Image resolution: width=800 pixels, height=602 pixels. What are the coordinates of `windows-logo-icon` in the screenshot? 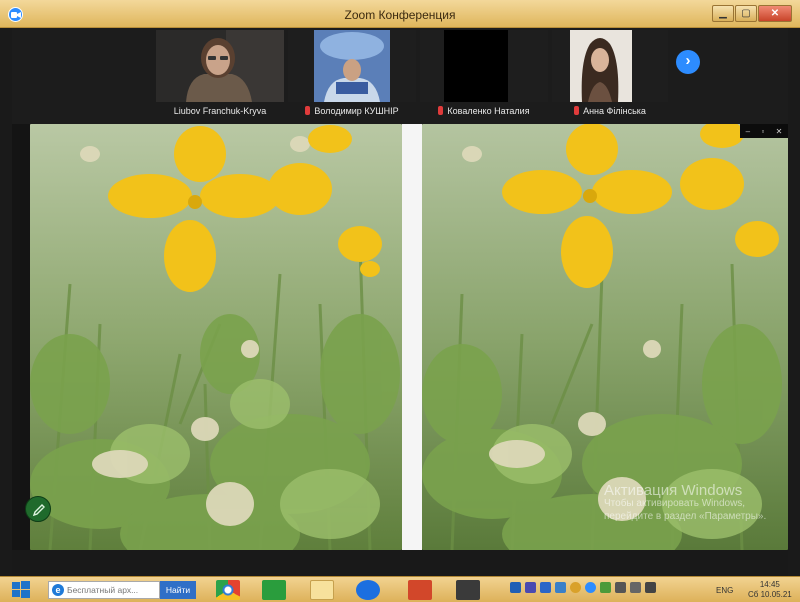 It's located at (21, 589).